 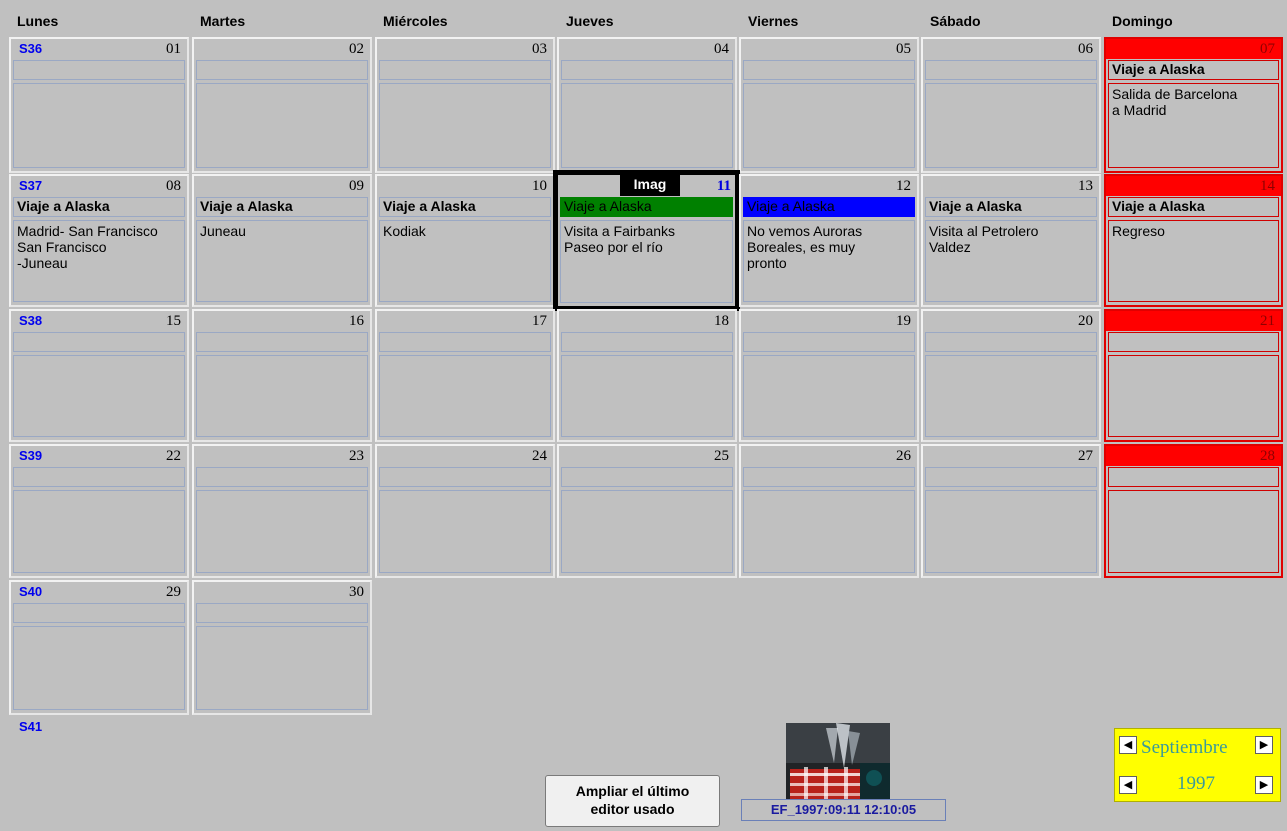 What do you see at coordinates (30, 726) in the screenshot?
I see `week-label-s41: S41` at bounding box center [30, 726].